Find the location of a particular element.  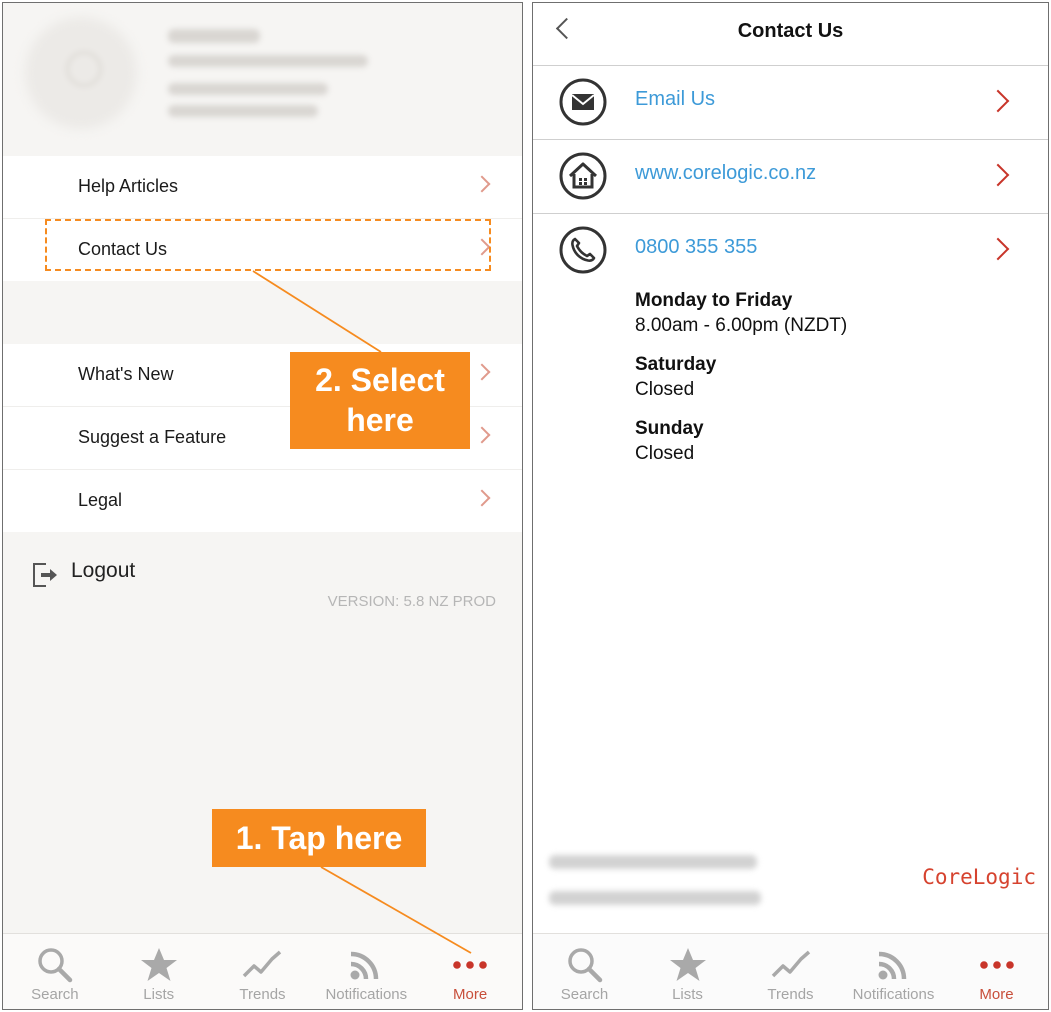

hours-day-label: Saturday is located at coordinates (676, 364).